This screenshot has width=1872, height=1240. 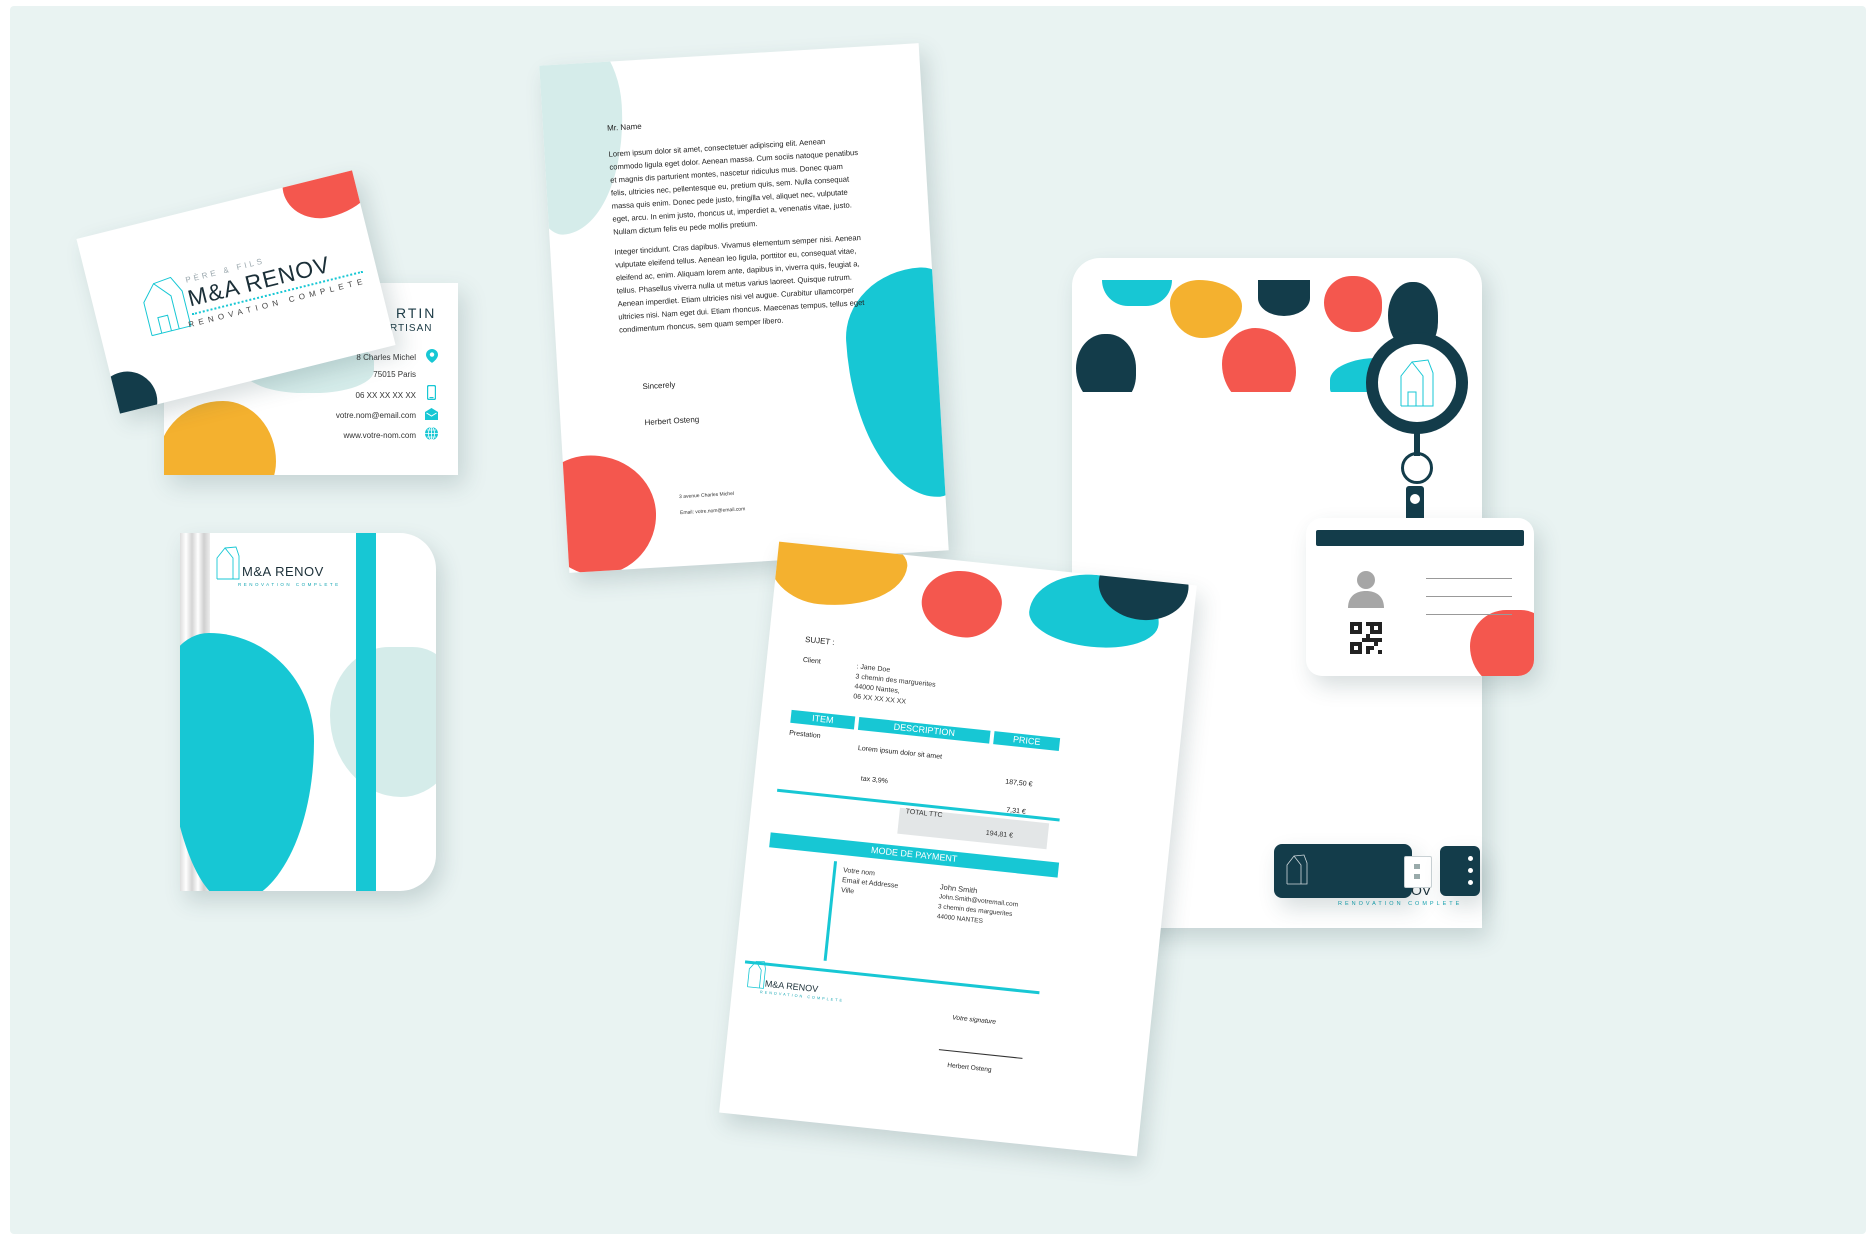 I want to click on usb-connector, so click(x=1418, y=872).